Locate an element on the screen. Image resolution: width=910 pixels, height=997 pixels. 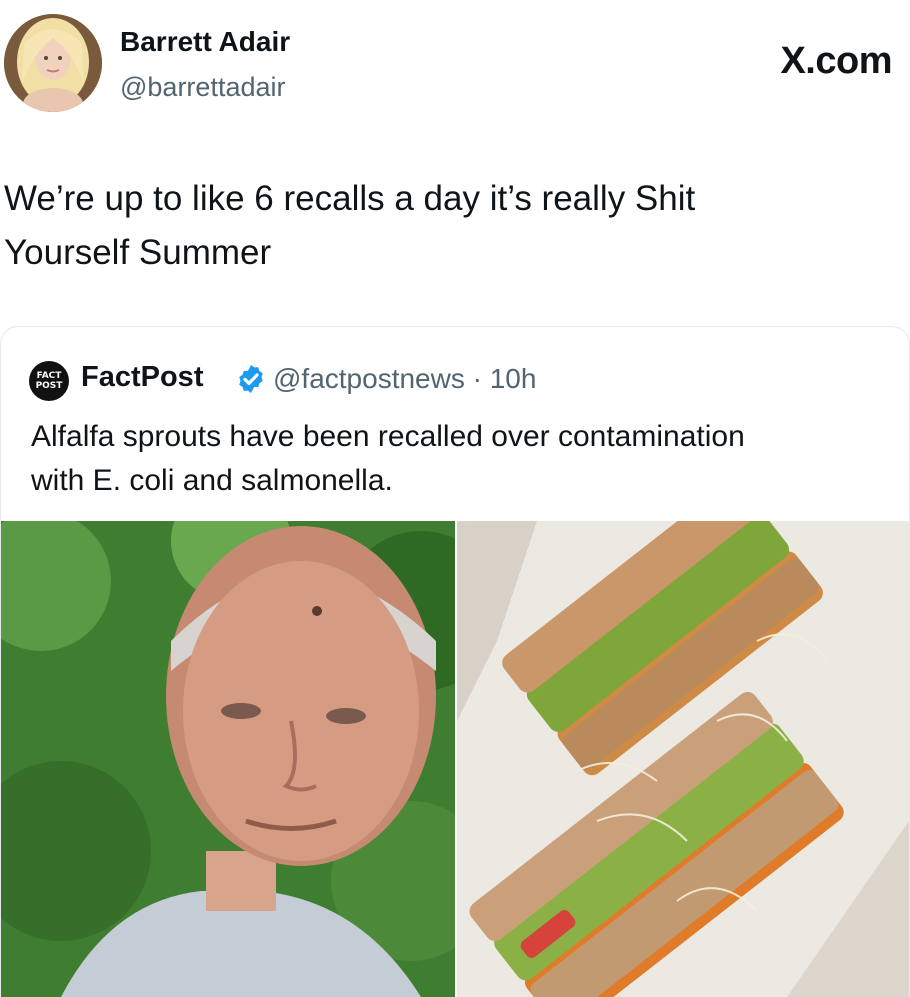
author-avatar is located at coordinates (53, 63).